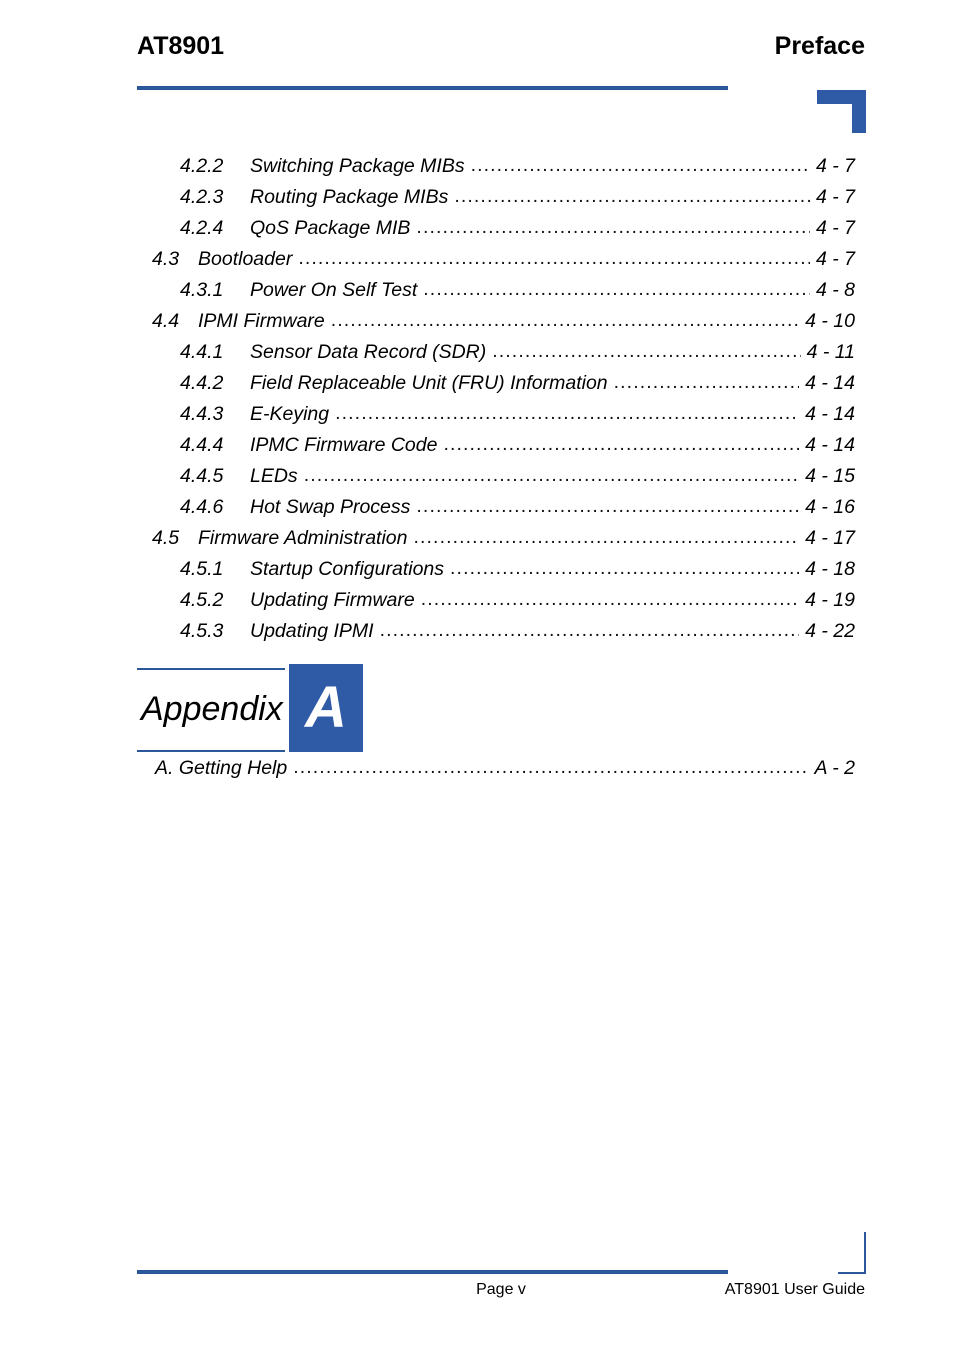 Image resolution: width=954 pixels, height=1351 pixels. What do you see at coordinates (202, 476) in the screenshot?
I see `toc-entry-number: 4.4.5` at bounding box center [202, 476].